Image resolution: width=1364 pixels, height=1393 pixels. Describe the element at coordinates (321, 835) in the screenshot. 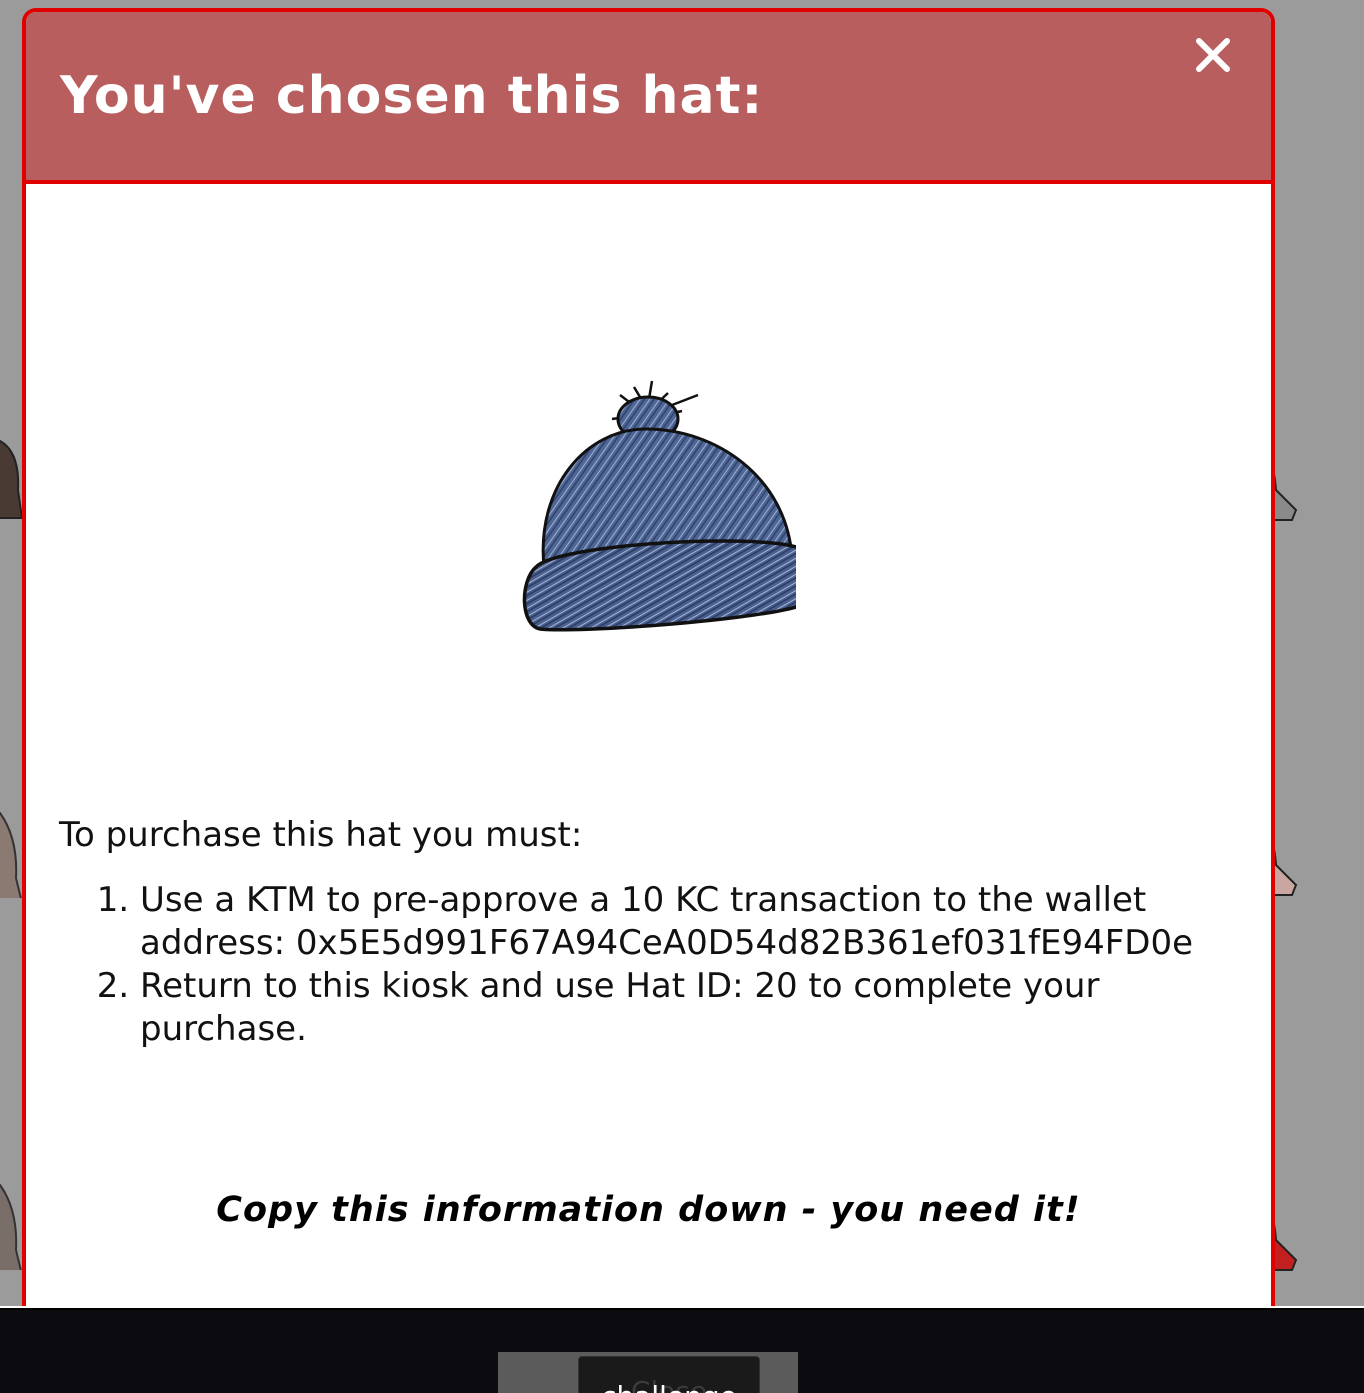

I see `instructions-intro: To purchase this hat you must:` at that location.